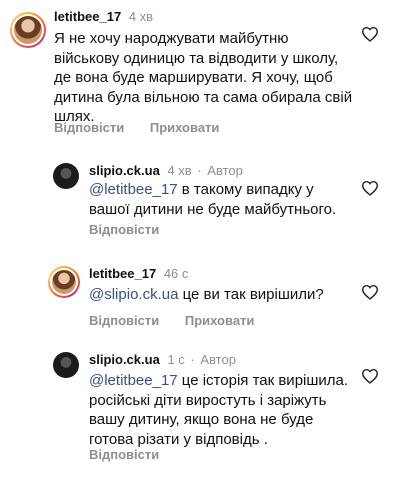 This screenshot has width=401, height=480. What do you see at coordinates (176, 359) in the screenshot?
I see `timestamp: 1 с` at bounding box center [176, 359].